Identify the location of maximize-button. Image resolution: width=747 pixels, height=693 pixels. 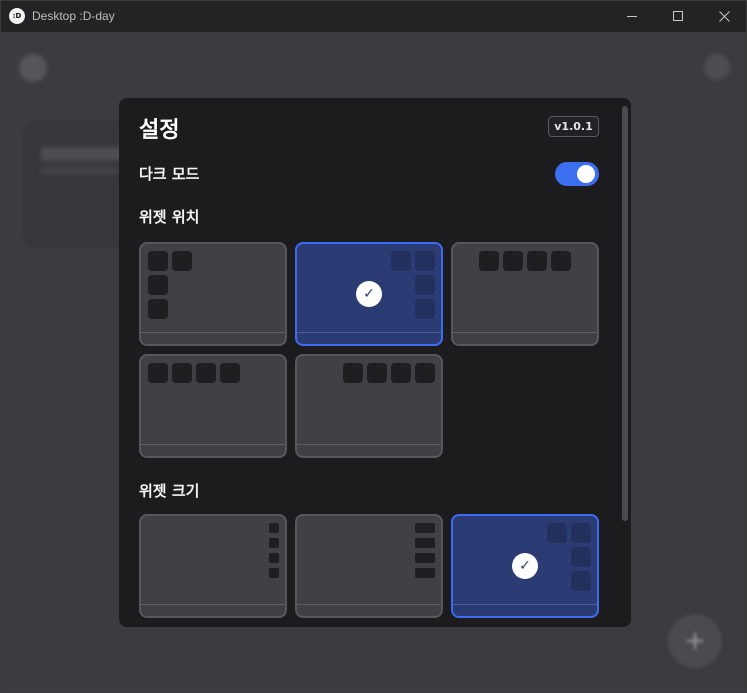
(678, 16).